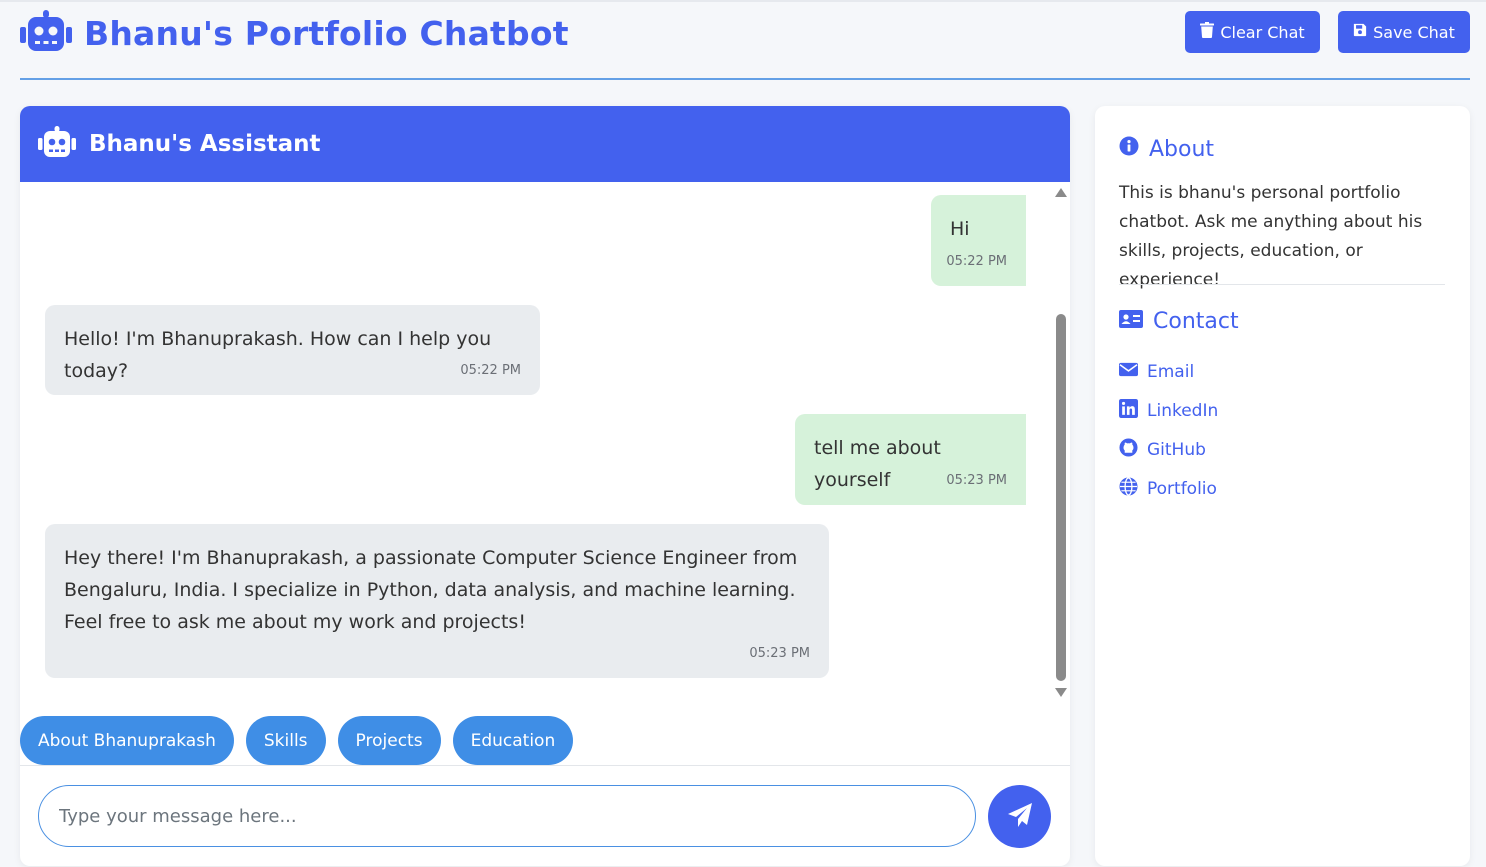 The image size is (1486, 867). Describe the element at coordinates (513, 740) in the screenshot. I see `quick-reply-education: Education` at that location.